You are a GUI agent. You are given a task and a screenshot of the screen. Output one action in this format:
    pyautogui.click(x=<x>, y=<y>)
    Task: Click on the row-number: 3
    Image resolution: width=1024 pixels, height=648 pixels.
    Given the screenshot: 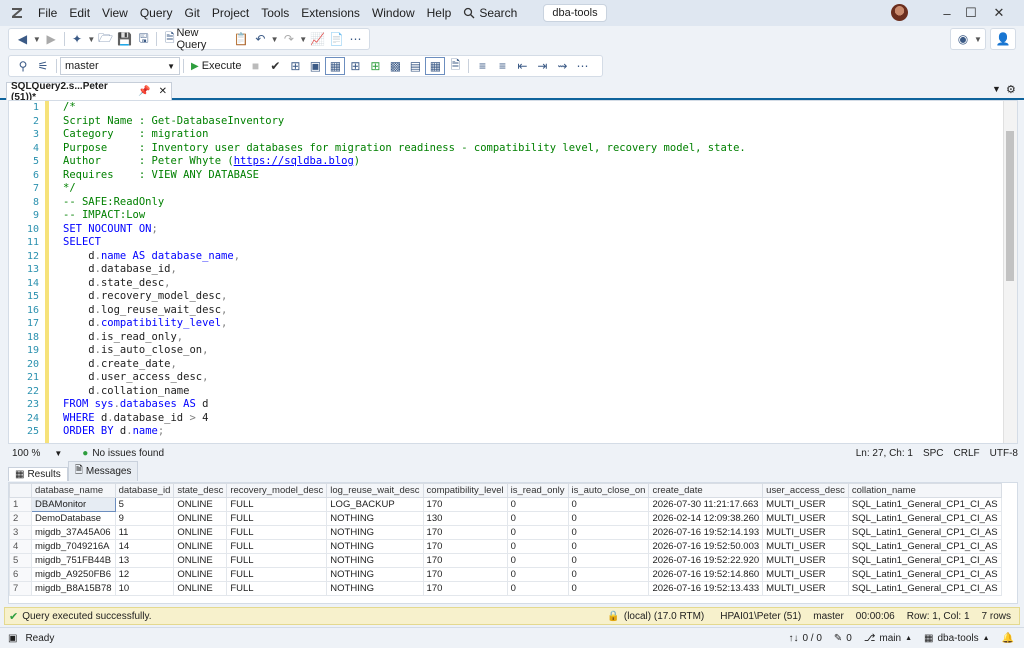 What is the action you would take?
    pyautogui.click(x=20, y=532)
    